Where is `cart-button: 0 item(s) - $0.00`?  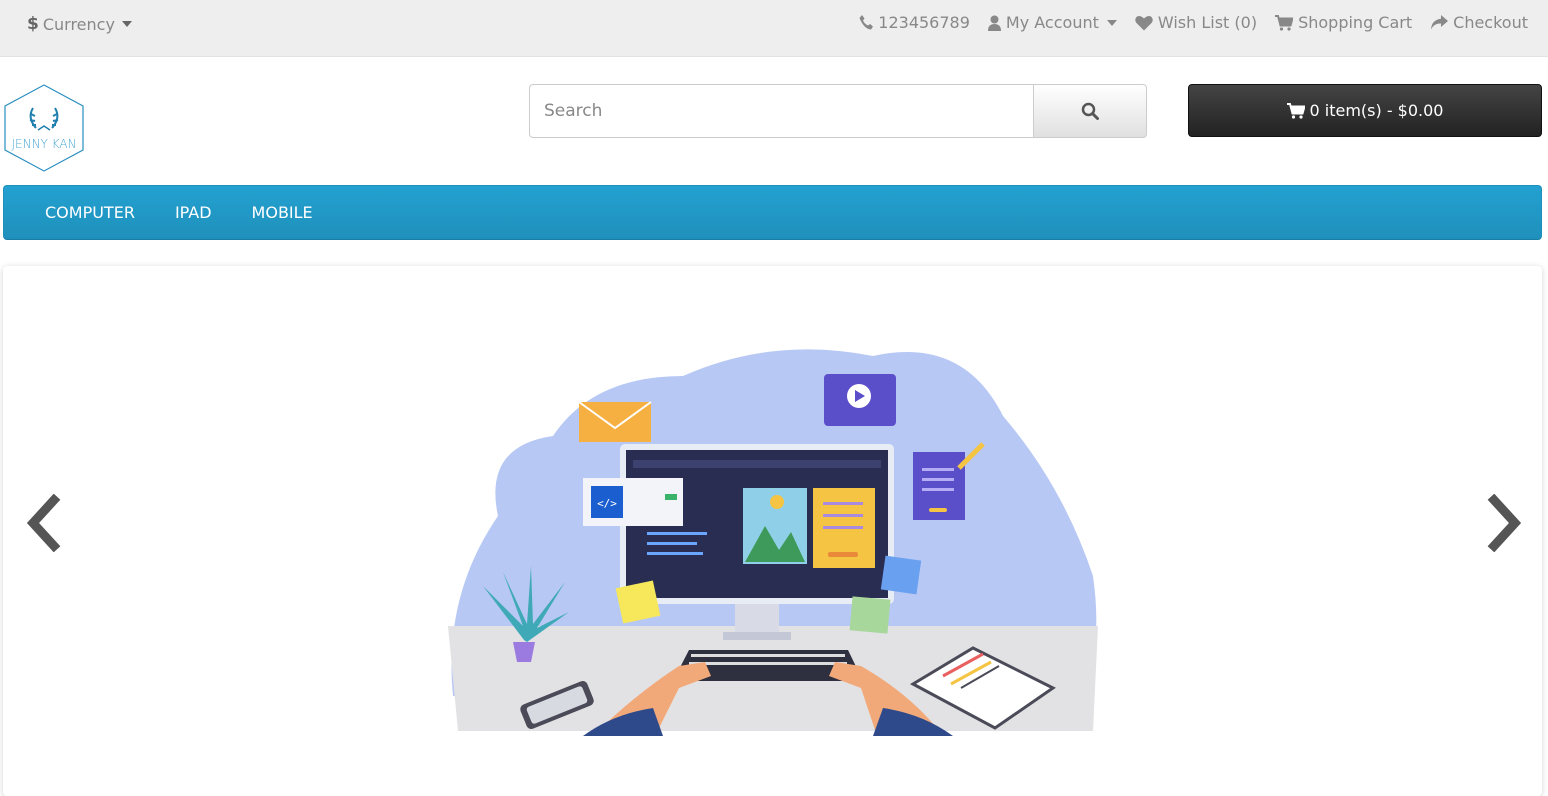 cart-button: 0 item(s) - $0.00 is located at coordinates (1365, 110).